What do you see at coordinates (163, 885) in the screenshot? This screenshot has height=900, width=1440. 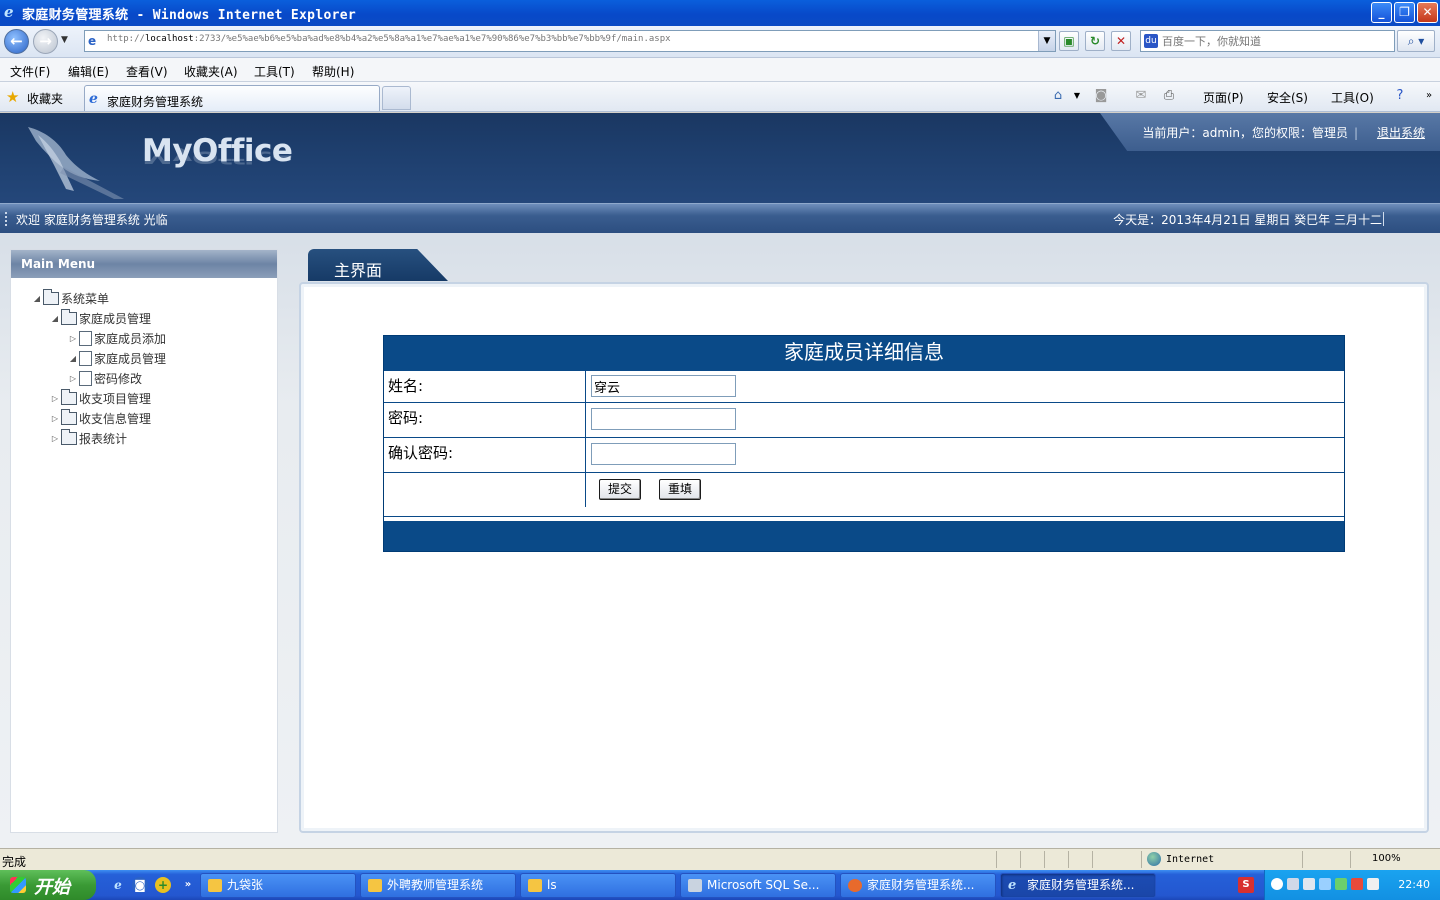 I see `add-quicklaunch-icon: +` at bounding box center [163, 885].